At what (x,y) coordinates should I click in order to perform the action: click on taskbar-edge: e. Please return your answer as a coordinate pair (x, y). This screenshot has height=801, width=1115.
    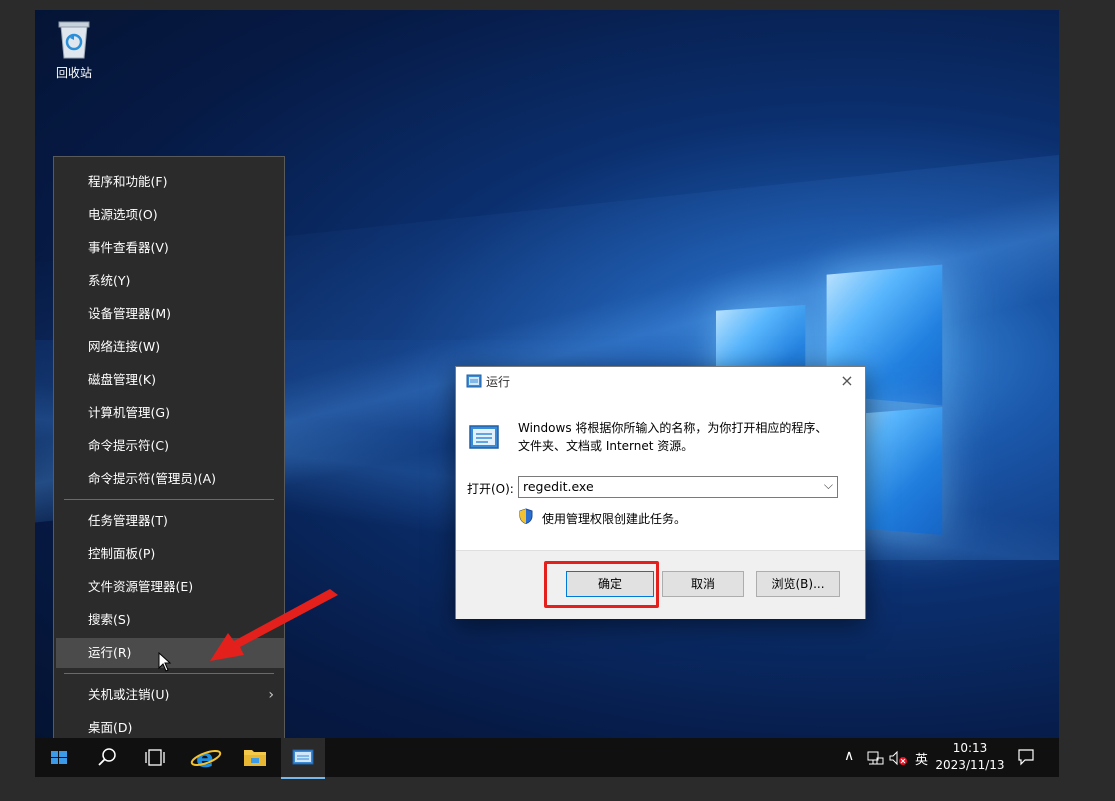
    Looking at the image, I should click on (206, 757).